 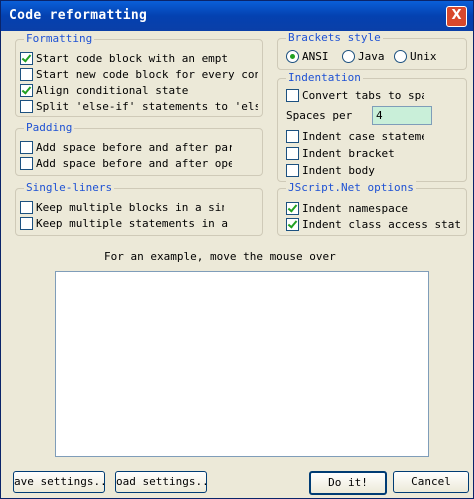 I want to click on java-radio: Java, so click(x=368, y=57).